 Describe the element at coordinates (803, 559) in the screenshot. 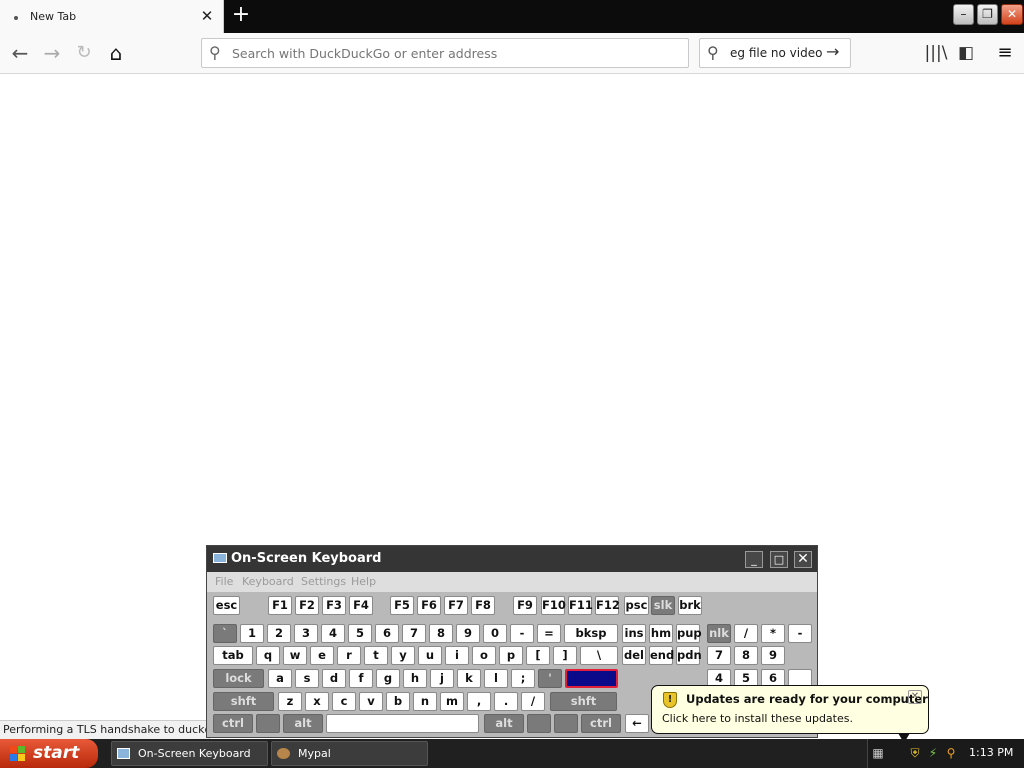

I see `osk-close-button: ✕` at that location.